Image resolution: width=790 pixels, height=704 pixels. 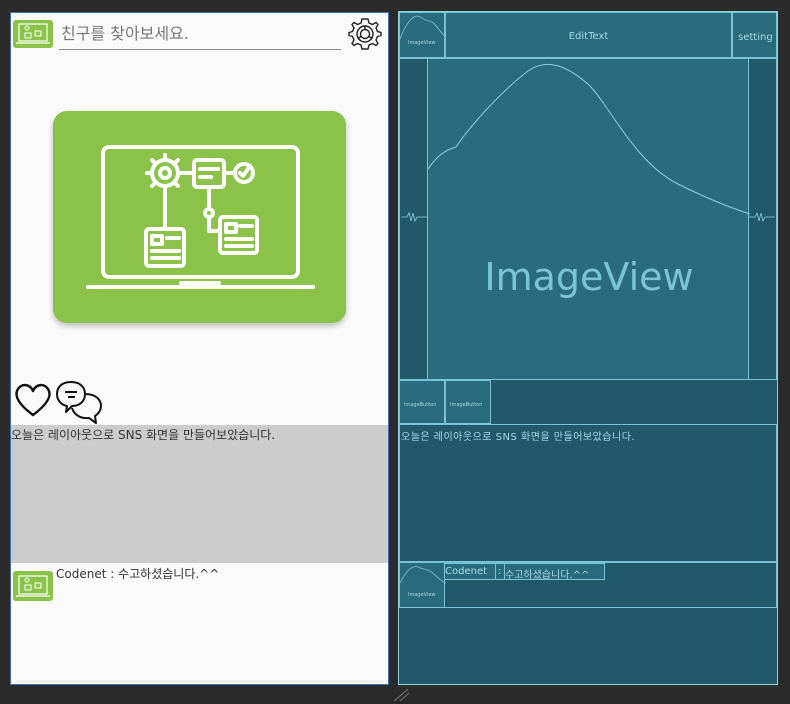 I want to click on bp-edittext-label: EditText, so click(x=588, y=36).